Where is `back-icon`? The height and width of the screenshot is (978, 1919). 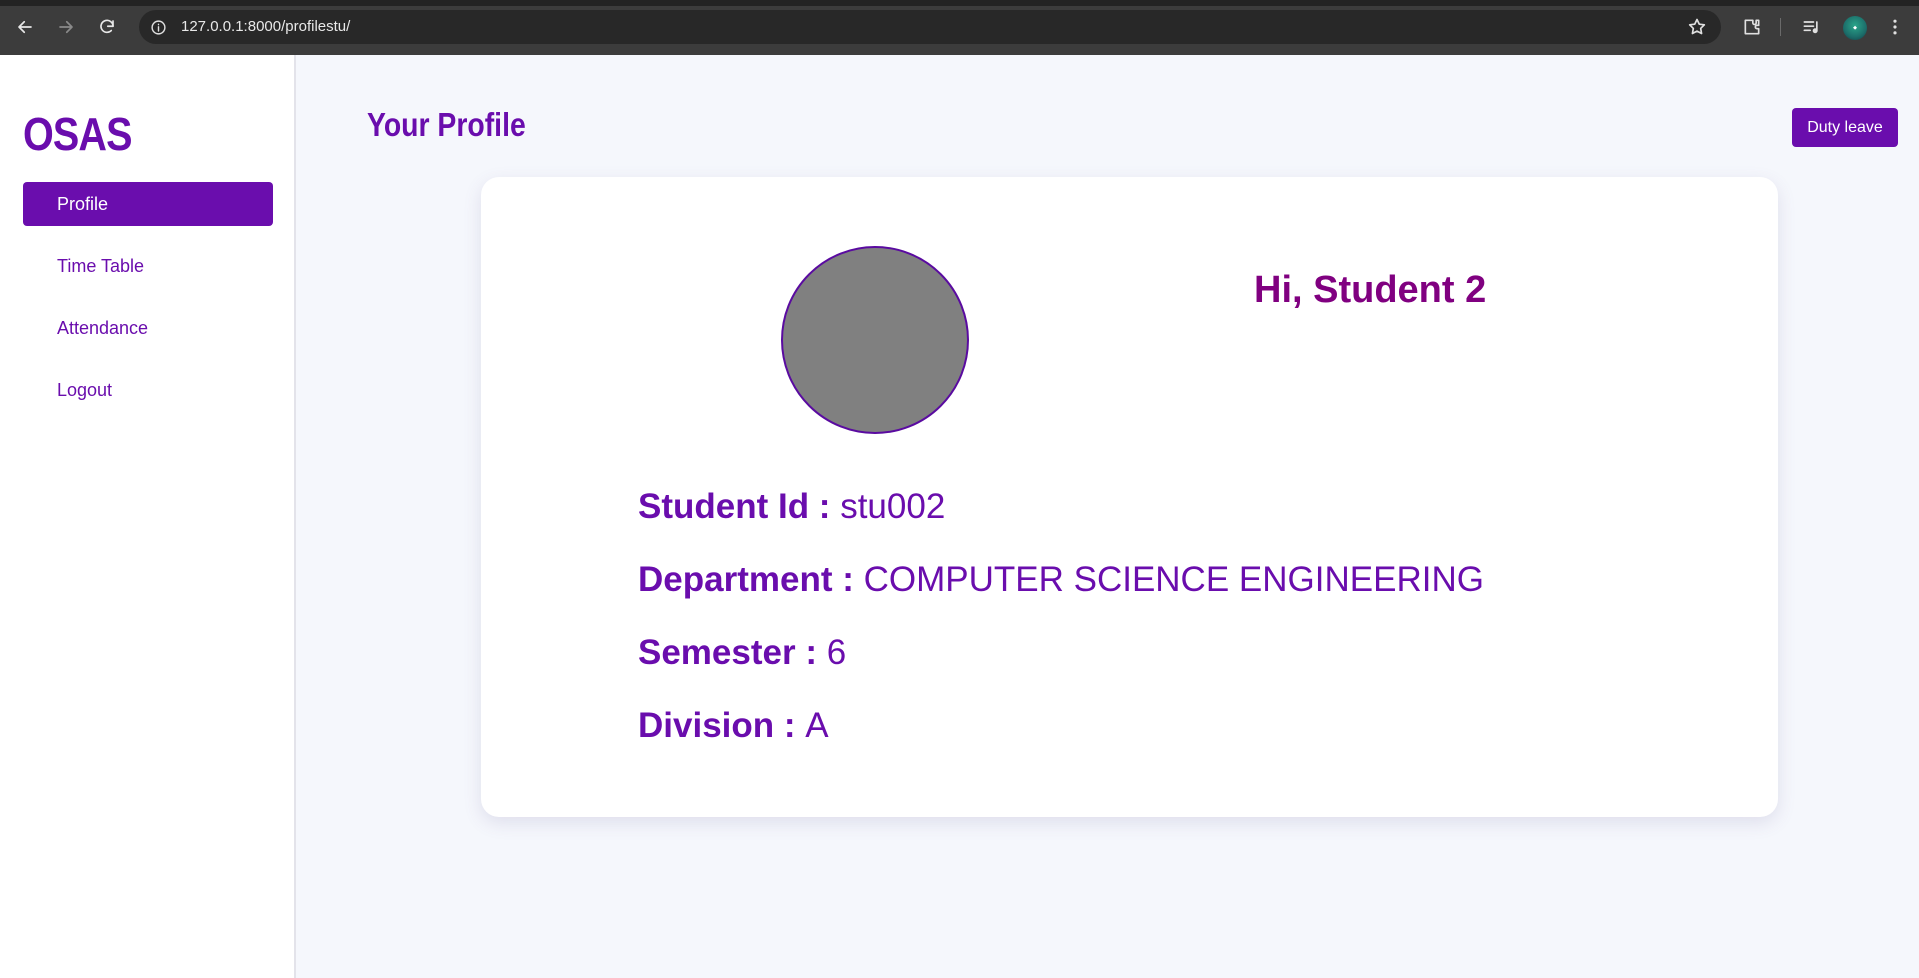 back-icon is located at coordinates (25, 27).